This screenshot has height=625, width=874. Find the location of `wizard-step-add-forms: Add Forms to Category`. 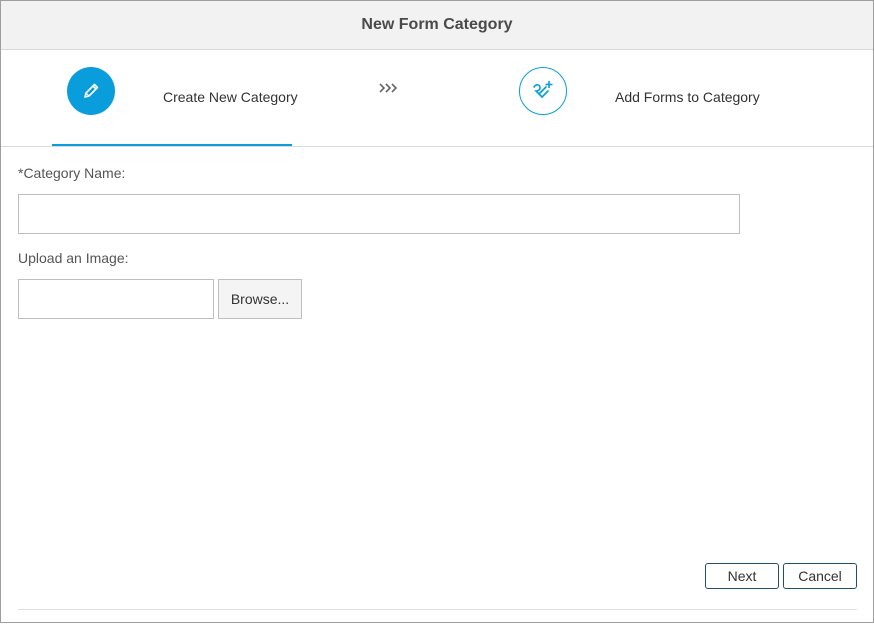

wizard-step-add-forms: Add Forms to Category is located at coordinates (639, 91).